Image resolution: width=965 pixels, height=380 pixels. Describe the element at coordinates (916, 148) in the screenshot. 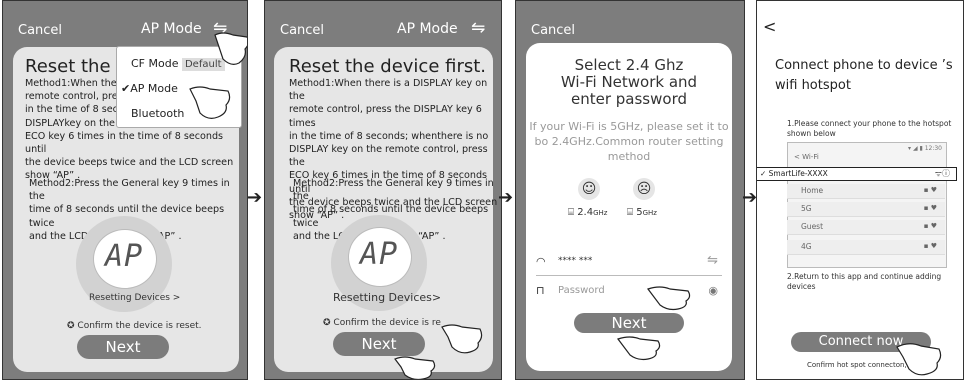

I see `signal-icon: ▾ ◢ ▮` at that location.